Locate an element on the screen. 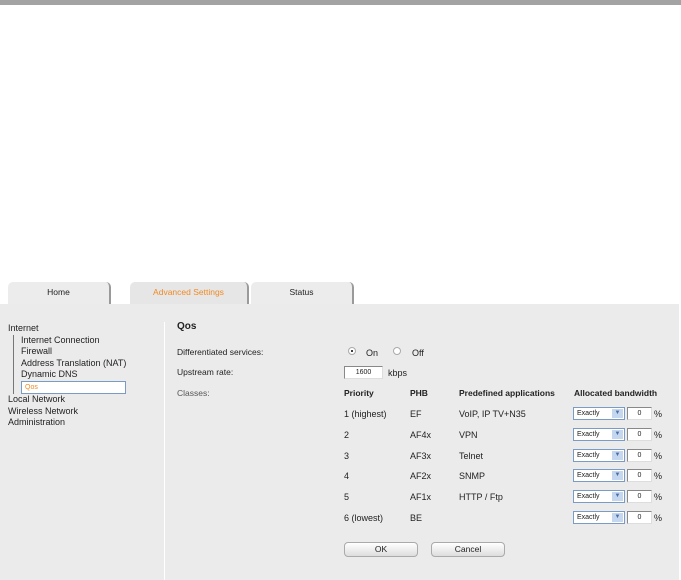 This screenshot has width=681, height=580. row-phb: AF2x is located at coordinates (421, 476).